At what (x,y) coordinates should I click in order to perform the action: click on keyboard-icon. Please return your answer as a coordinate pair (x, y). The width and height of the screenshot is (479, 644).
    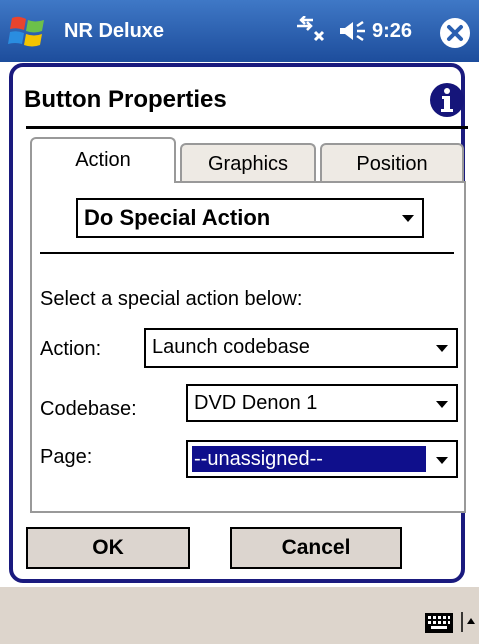
    Looking at the image, I should click on (439, 623).